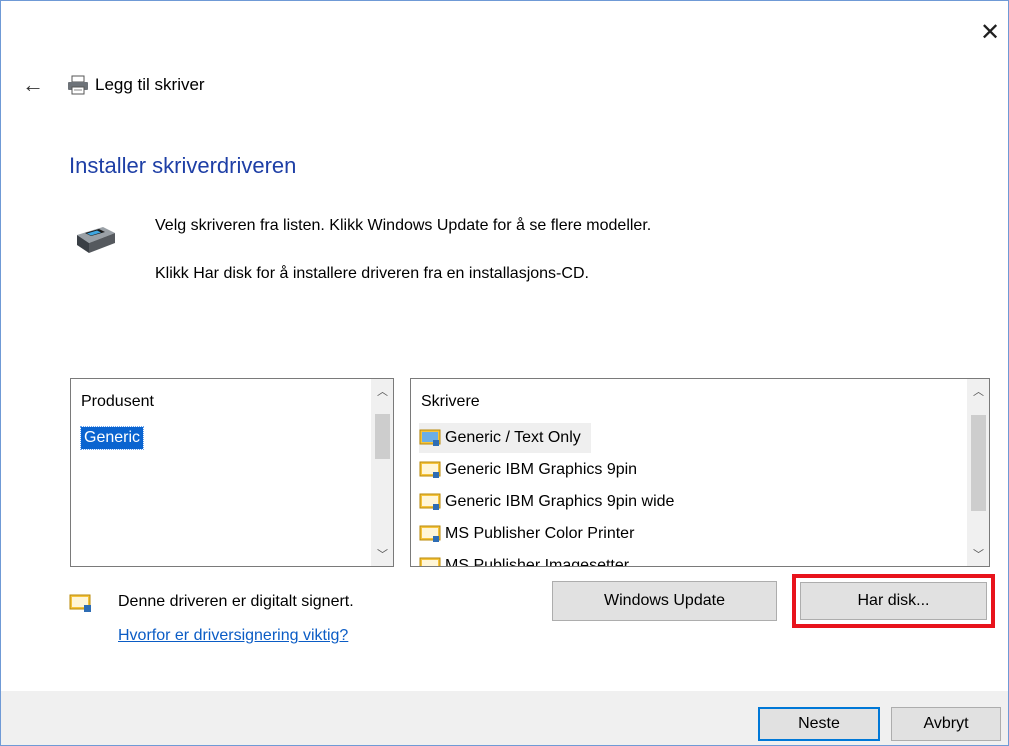  What do you see at coordinates (819, 724) in the screenshot?
I see `next-button: Neste` at bounding box center [819, 724].